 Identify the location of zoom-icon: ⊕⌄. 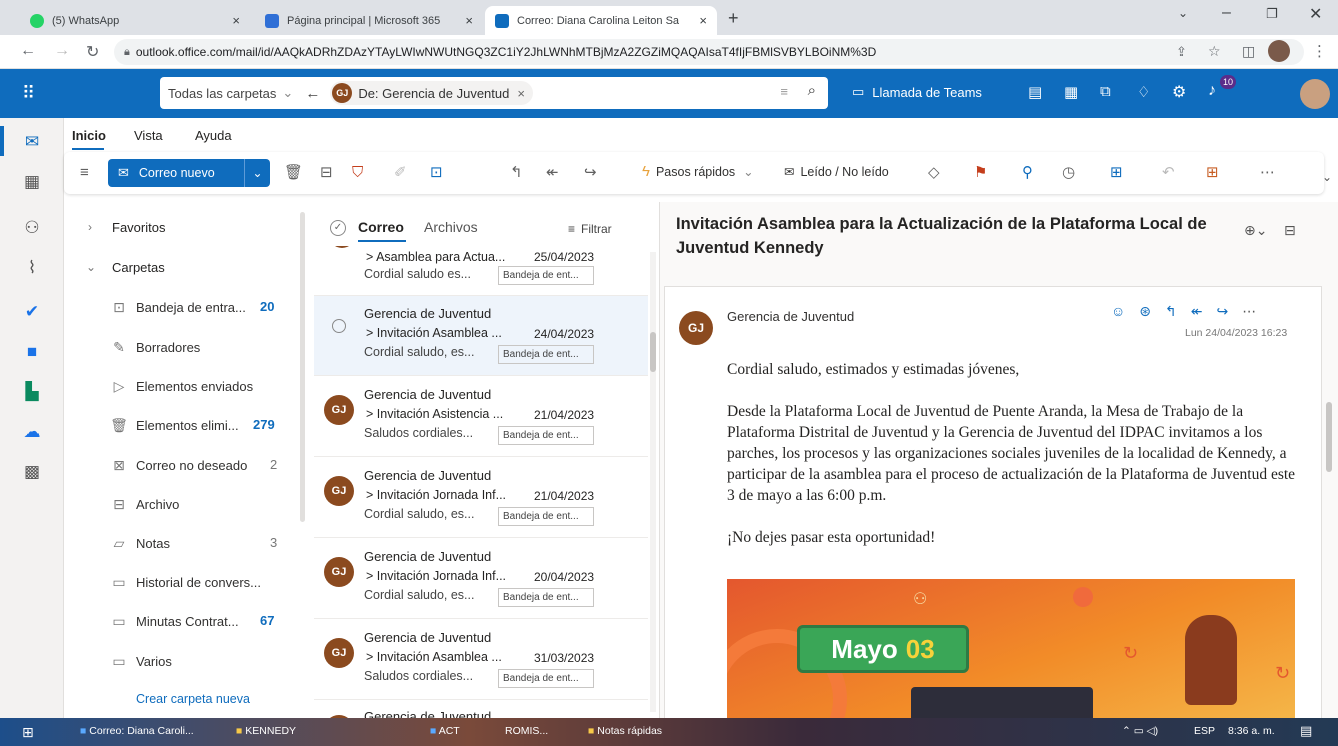
(1255, 230).